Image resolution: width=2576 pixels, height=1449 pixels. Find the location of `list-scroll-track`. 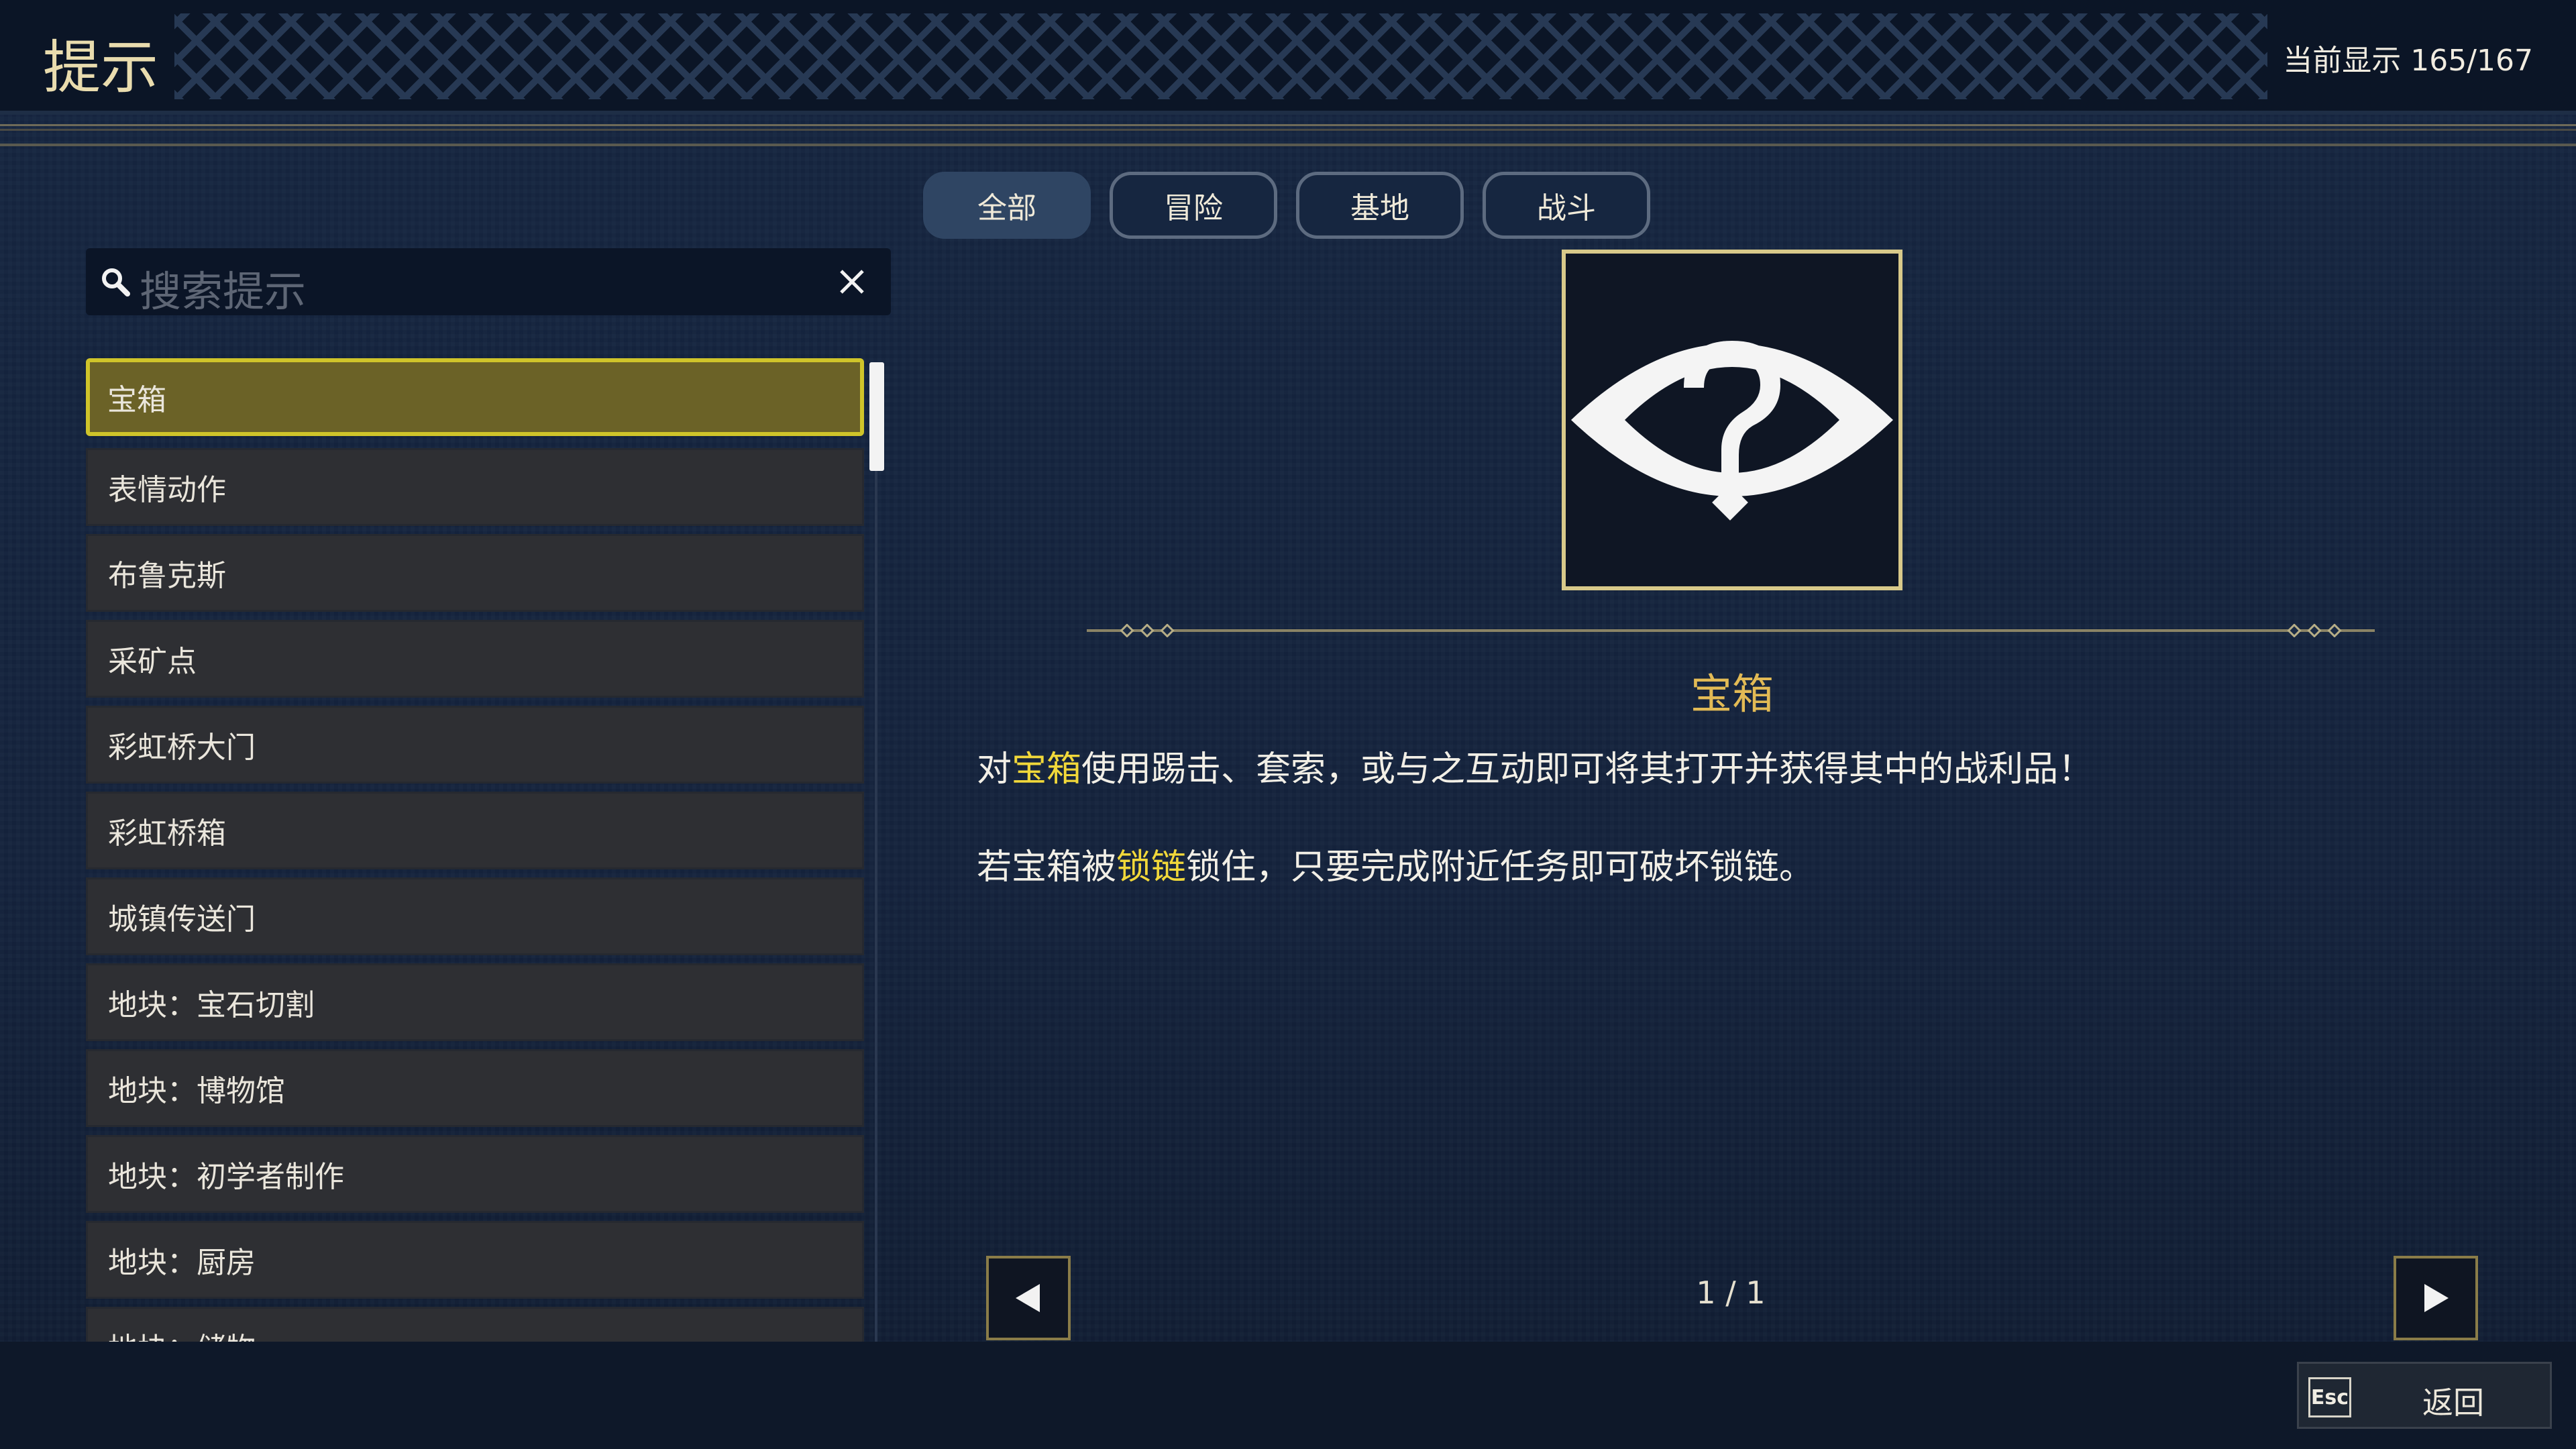

list-scroll-track is located at coordinates (876, 852).